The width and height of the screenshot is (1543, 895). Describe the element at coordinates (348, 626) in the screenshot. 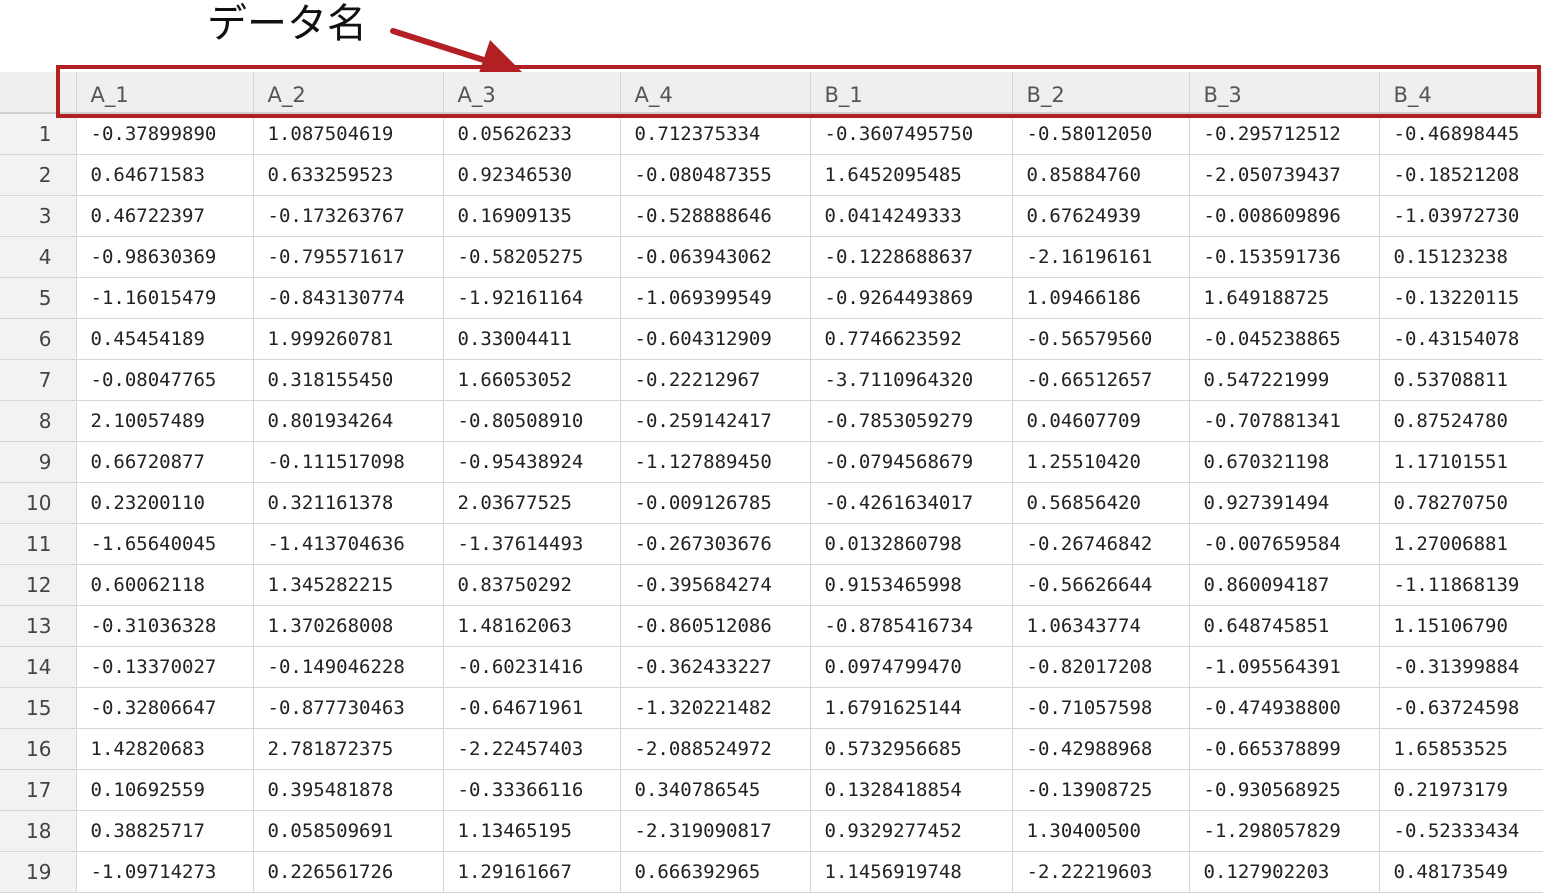

I see `data-cell: 1.370268008` at that location.